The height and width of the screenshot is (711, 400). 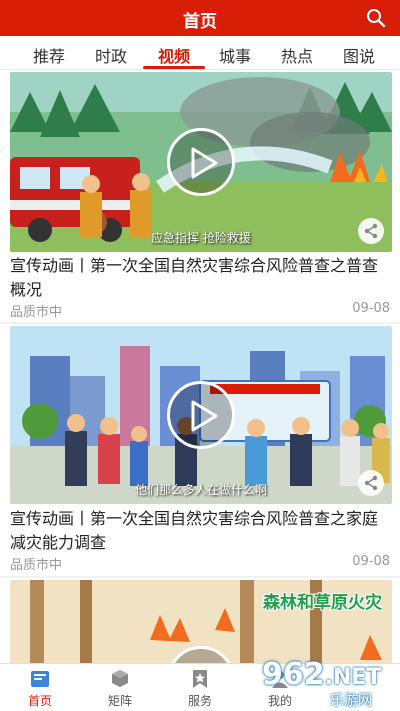 I want to click on home-icon, so click(x=40, y=679).